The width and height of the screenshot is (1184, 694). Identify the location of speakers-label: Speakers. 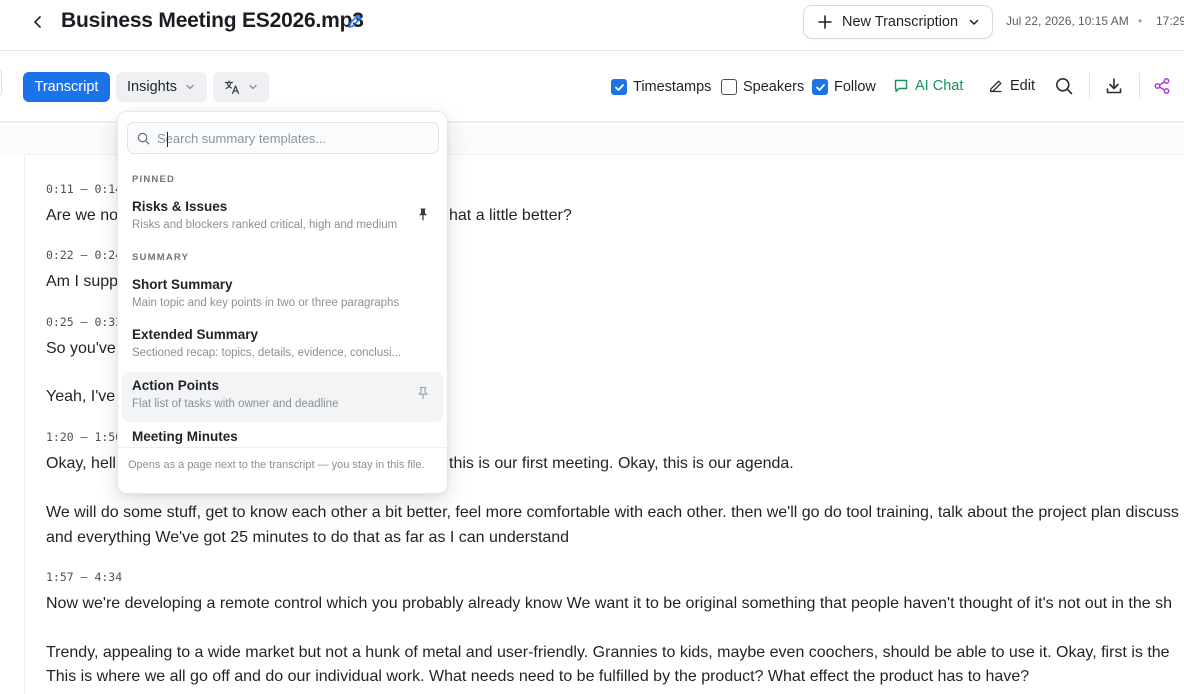
(774, 87).